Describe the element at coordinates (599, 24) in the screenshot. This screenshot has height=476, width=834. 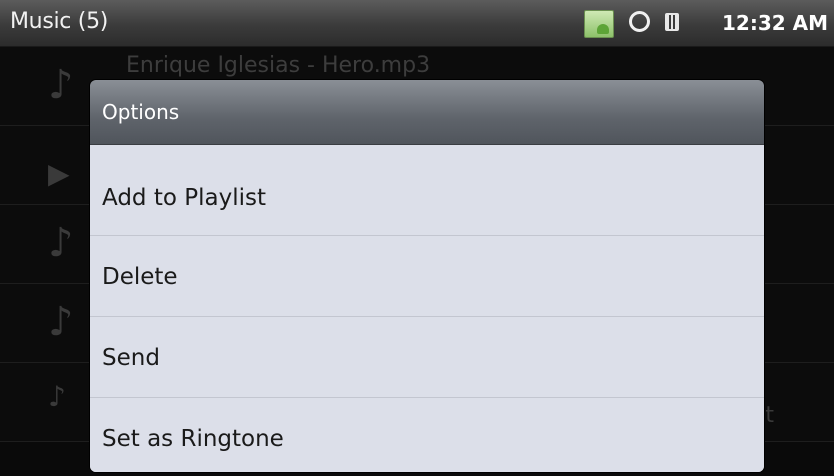
I see `android-notification-icon` at that location.